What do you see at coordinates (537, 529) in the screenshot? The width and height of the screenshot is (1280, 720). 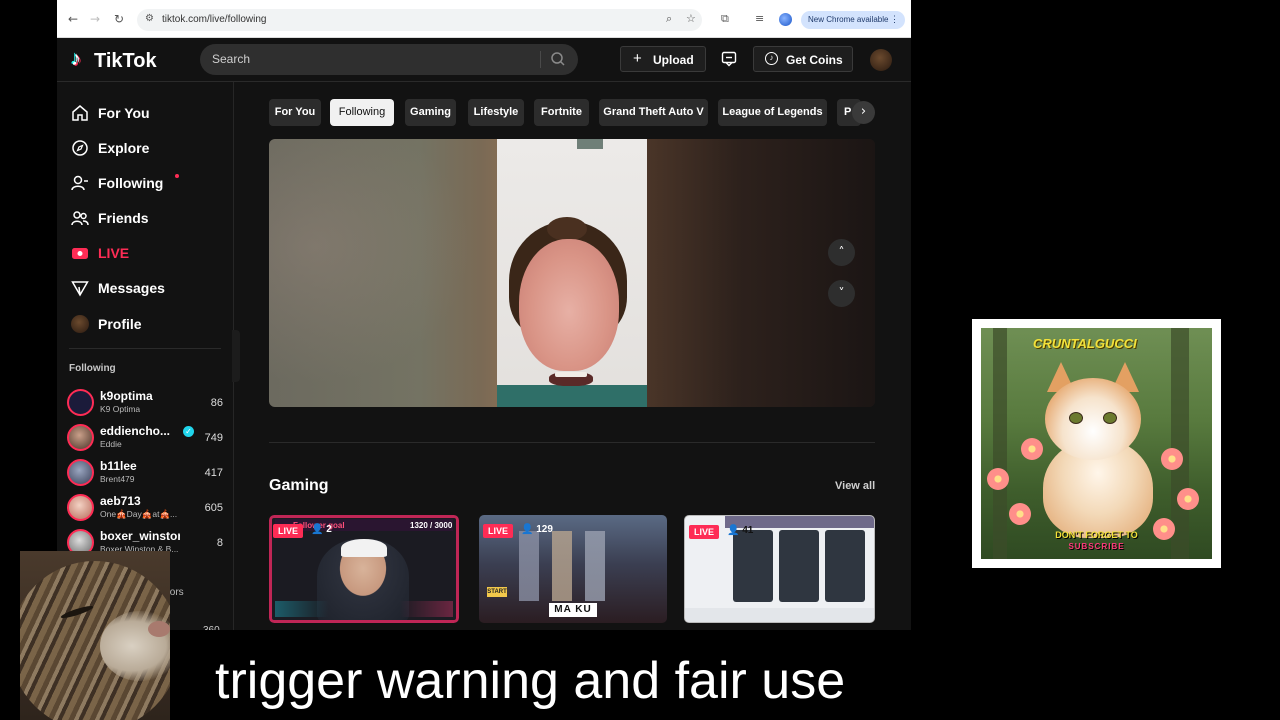 I see `viewer-count: 👤 129` at bounding box center [537, 529].